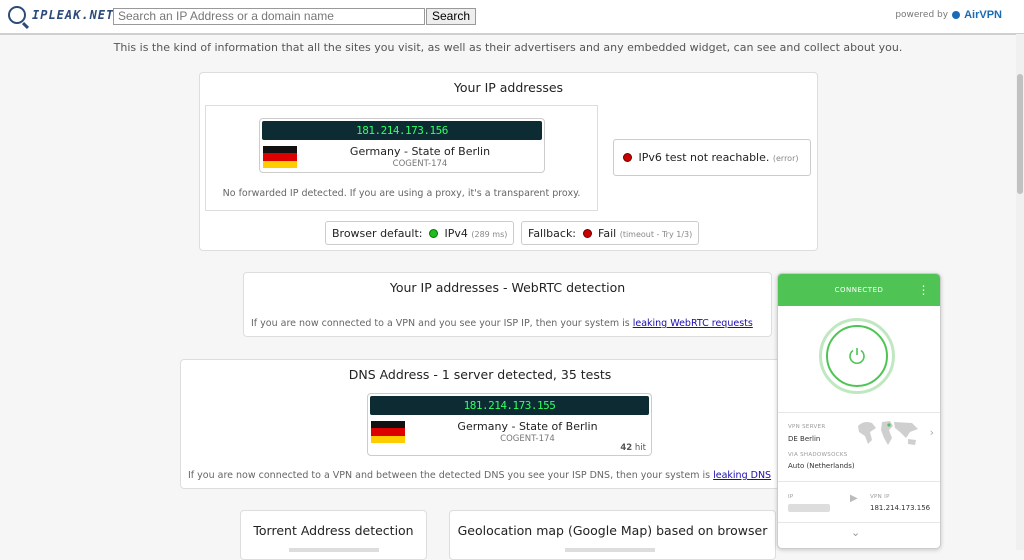  I want to click on vpn-status-bar: CONNECTED ⋮, so click(859, 290).